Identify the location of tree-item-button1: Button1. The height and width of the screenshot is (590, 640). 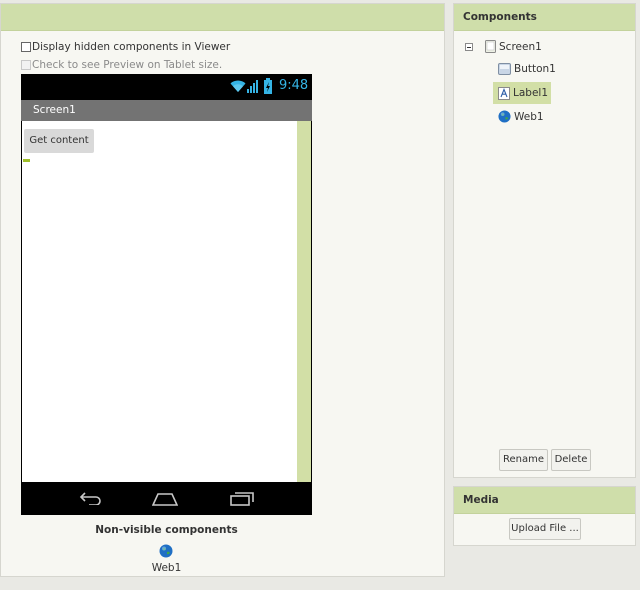
(527, 69).